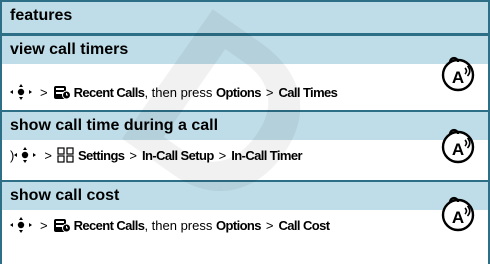  Describe the element at coordinates (308, 92) in the screenshot. I see `menu-call-times: Call Times` at that location.